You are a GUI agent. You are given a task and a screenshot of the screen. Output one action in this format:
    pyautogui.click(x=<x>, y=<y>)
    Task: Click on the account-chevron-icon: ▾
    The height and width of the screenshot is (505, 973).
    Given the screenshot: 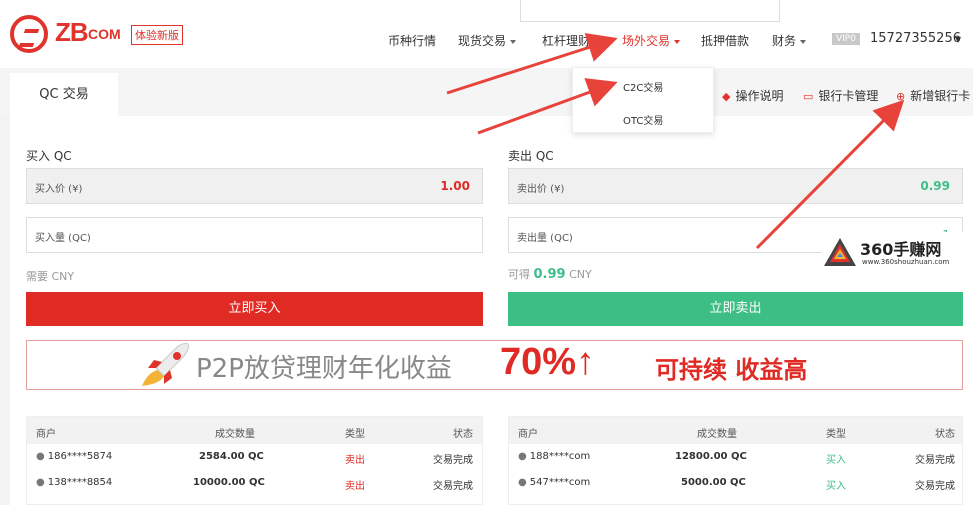 What is the action you would take?
    pyautogui.click(x=958, y=39)
    